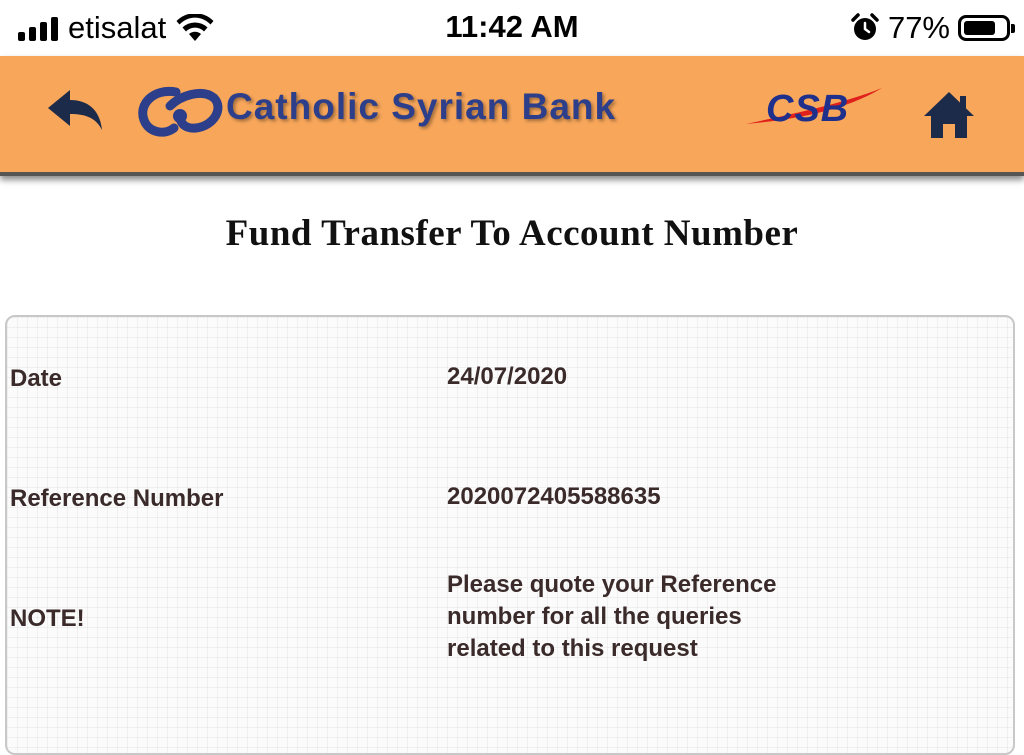 The image size is (1024, 755). What do you see at coordinates (421, 106) in the screenshot?
I see `bank-name: Catholic Syrian Bank` at bounding box center [421, 106].